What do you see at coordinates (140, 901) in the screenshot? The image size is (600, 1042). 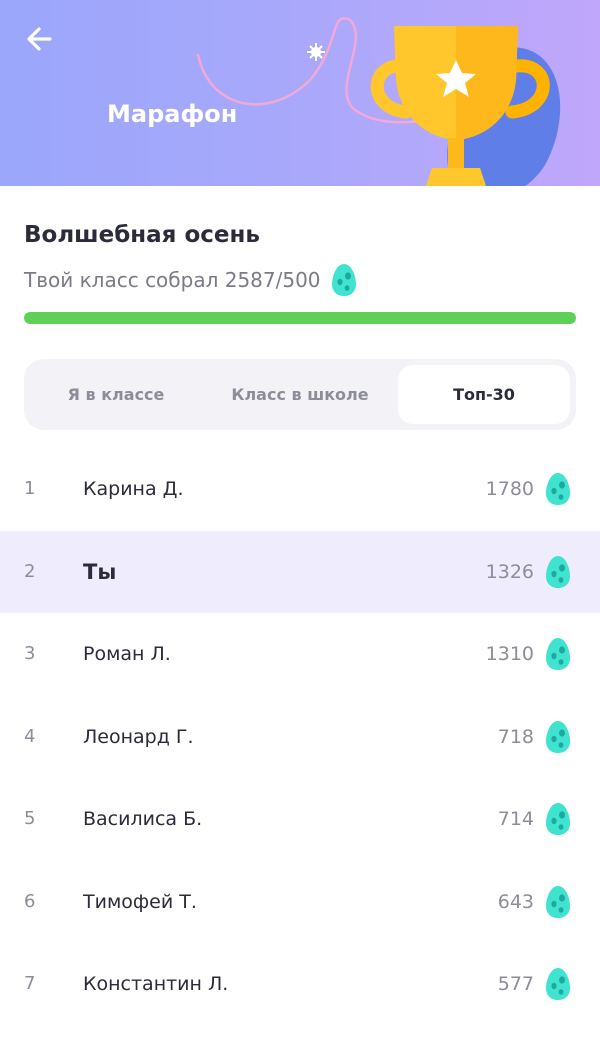 I see `player-name: Тимофей Т.` at bounding box center [140, 901].